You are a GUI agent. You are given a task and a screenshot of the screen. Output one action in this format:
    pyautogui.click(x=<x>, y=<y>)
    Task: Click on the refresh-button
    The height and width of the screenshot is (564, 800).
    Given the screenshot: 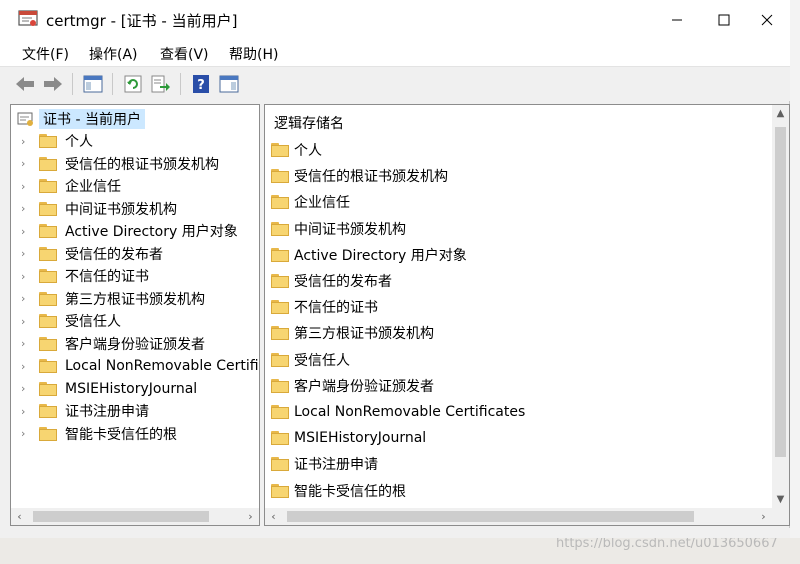 What is the action you would take?
    pyautogui.click(x=133, y=84)
    